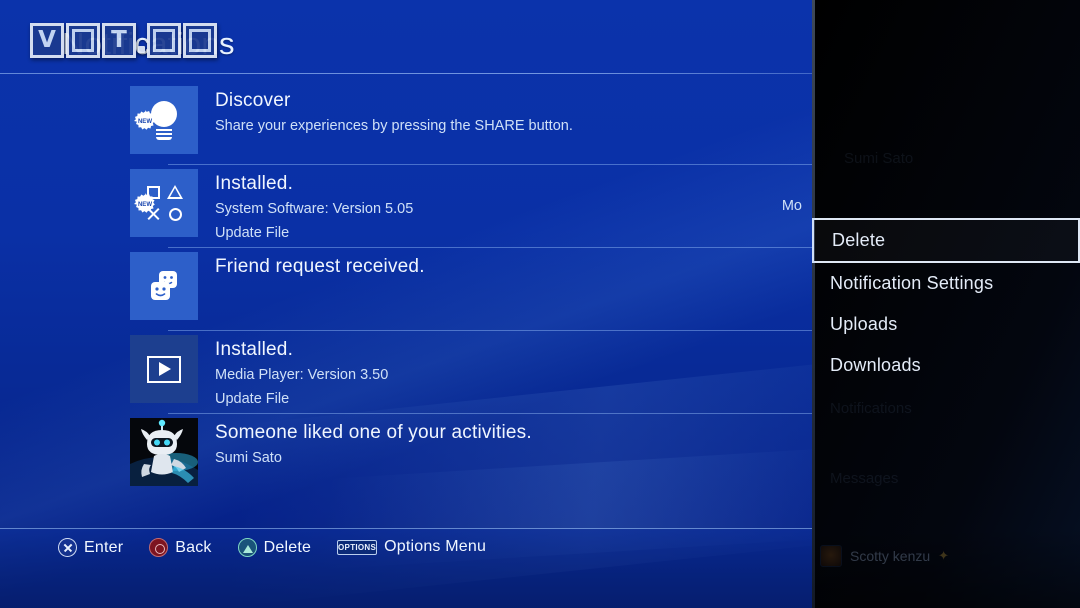  What do you see at coordinates (912, 283) in the screenshot?
I see `menu-item-notification-settings-label: Notification Settings` at bounding box center [912, 283].